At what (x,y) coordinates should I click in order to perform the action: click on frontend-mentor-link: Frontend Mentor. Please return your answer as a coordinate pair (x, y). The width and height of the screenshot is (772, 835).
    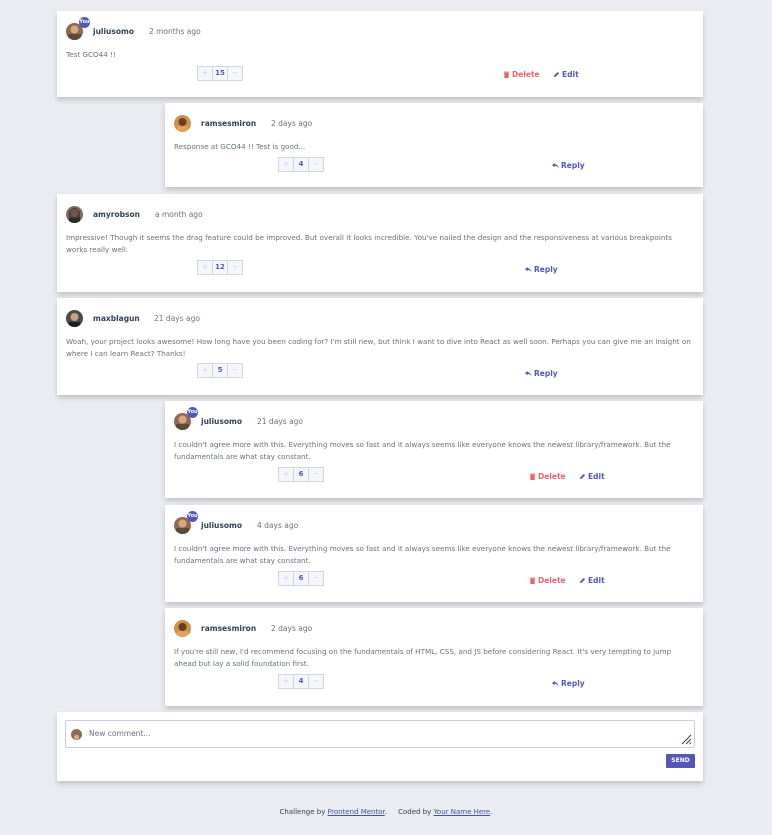
    Looking at the image, I should click on (356, 812).